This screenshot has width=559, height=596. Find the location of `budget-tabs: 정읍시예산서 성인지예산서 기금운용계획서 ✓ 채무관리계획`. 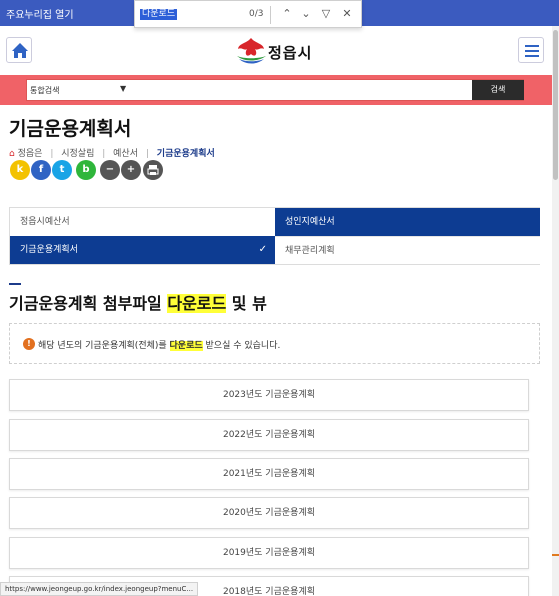

budget-tabs: 정읍시예산서 성인지예산서 기금운용계획서 ✓ 채무관리계획 is located at coordinates (274, 236).